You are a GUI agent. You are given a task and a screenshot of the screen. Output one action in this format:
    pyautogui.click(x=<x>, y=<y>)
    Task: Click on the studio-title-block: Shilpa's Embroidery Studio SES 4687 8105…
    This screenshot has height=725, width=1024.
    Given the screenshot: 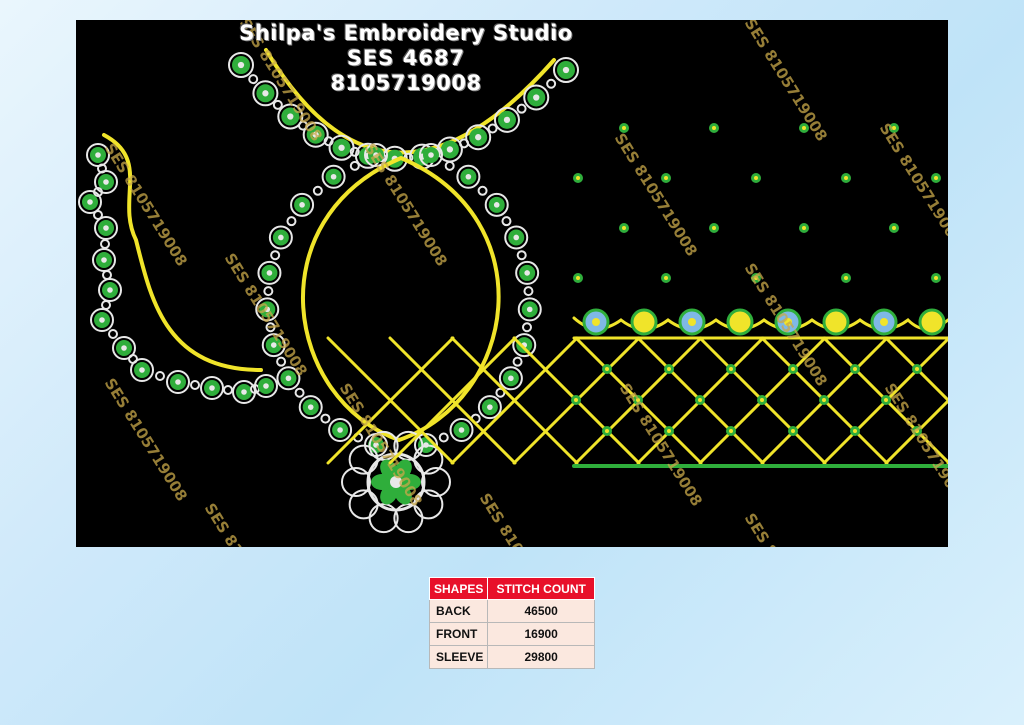 What is the action you would take?
    pyautogui.click(x=406, y=58)
    